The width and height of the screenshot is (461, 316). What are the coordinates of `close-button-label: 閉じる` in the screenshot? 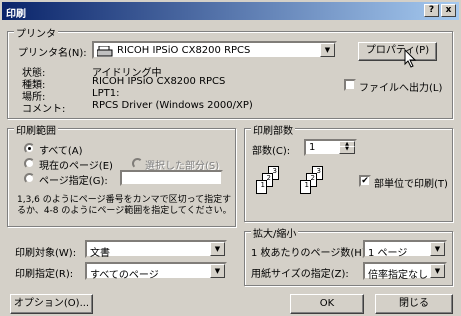 It's located at (414, 303).